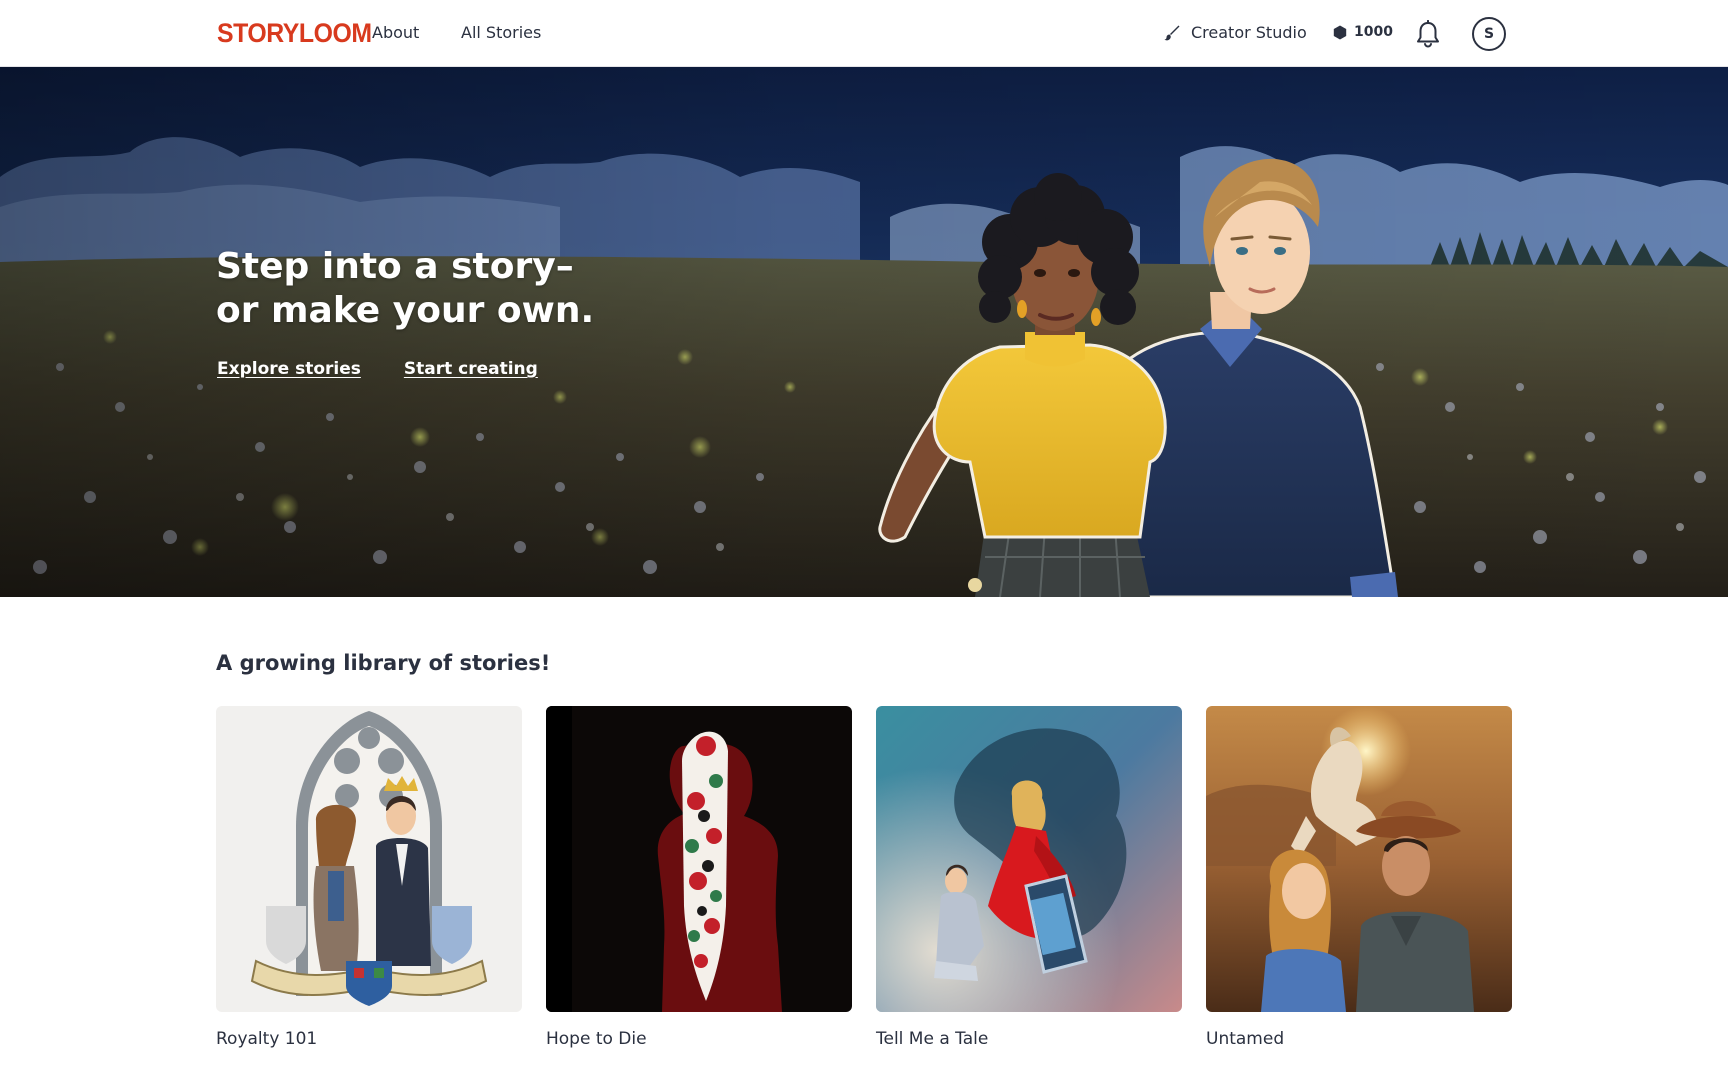  I want to click on nav-about: About, so click(395, 32).